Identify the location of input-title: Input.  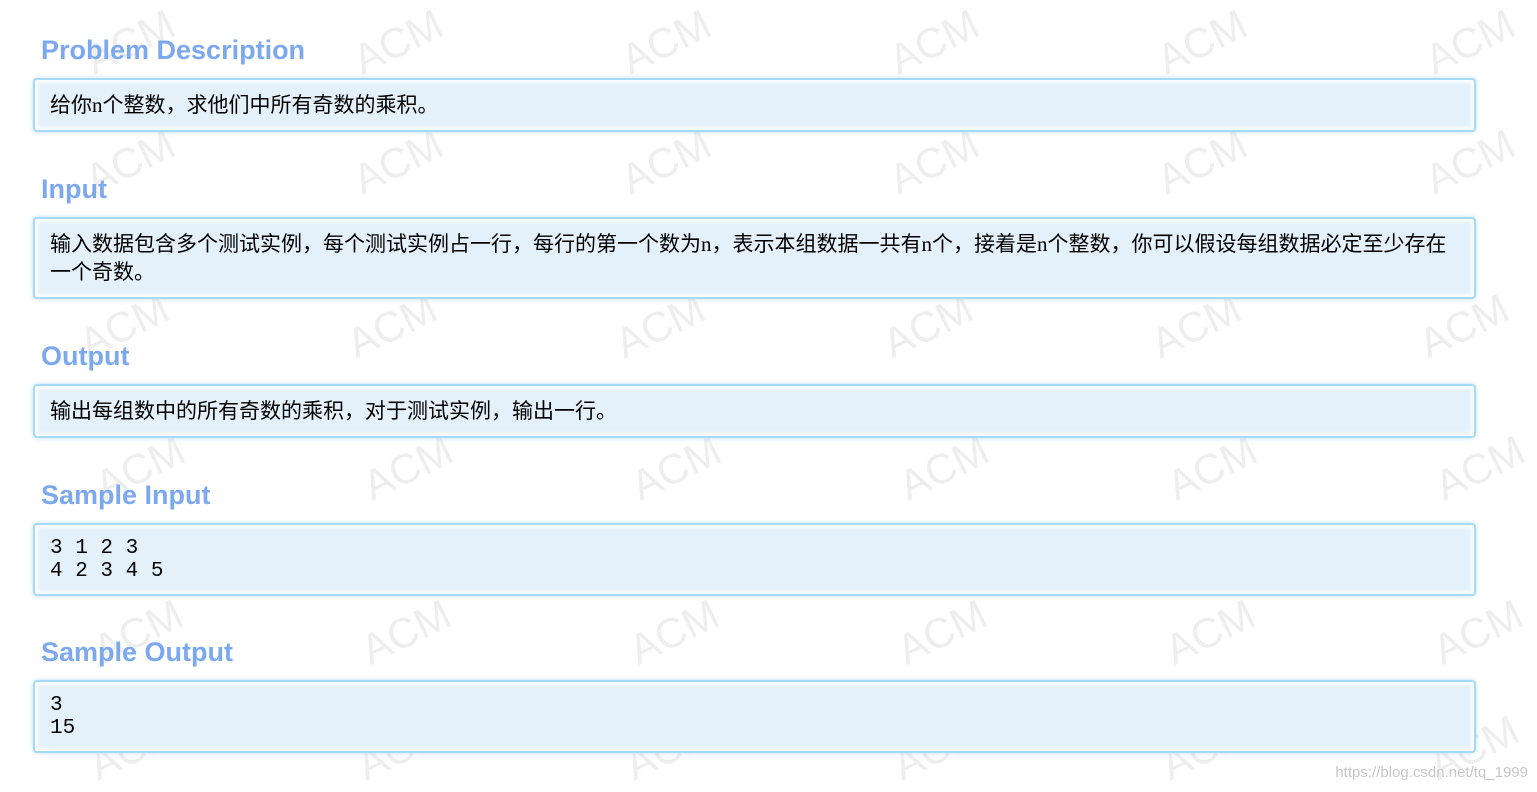
(74, 189).